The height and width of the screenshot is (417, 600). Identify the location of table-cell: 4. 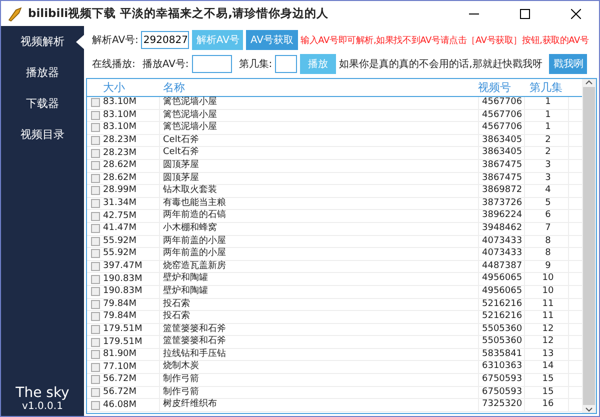
(546, 191).